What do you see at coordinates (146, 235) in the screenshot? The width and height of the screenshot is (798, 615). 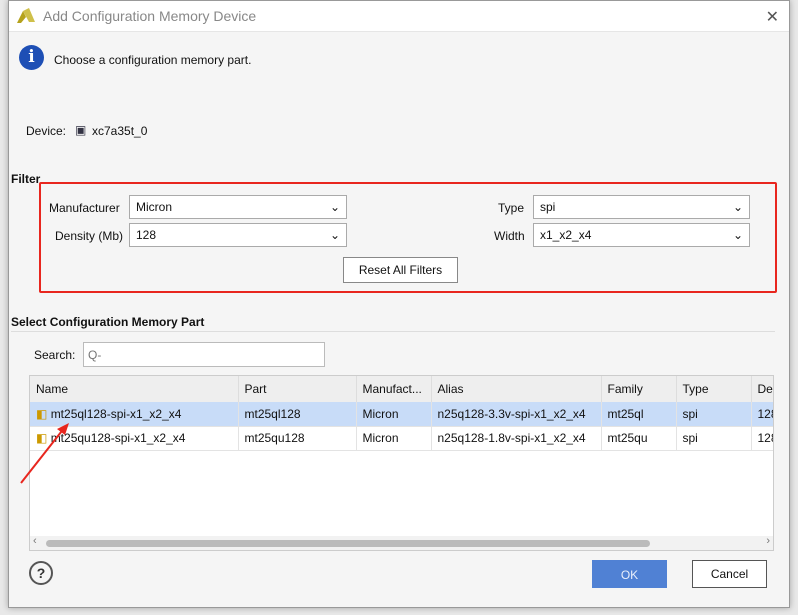 I see `density-value: 128` at bounding box center [146, 235].